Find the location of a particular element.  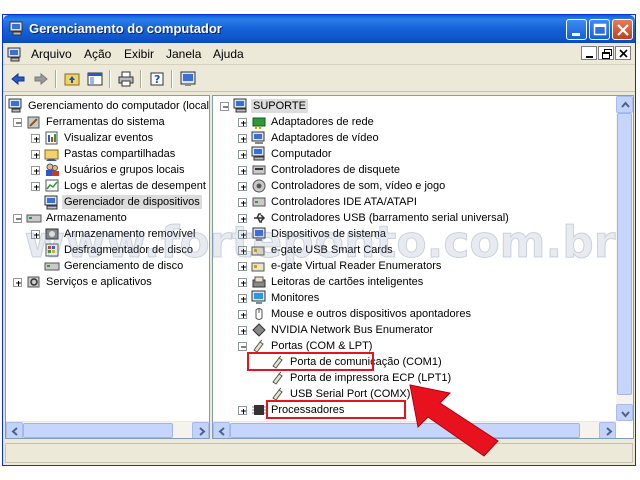

status-bar is located at coordinates (319, 453).